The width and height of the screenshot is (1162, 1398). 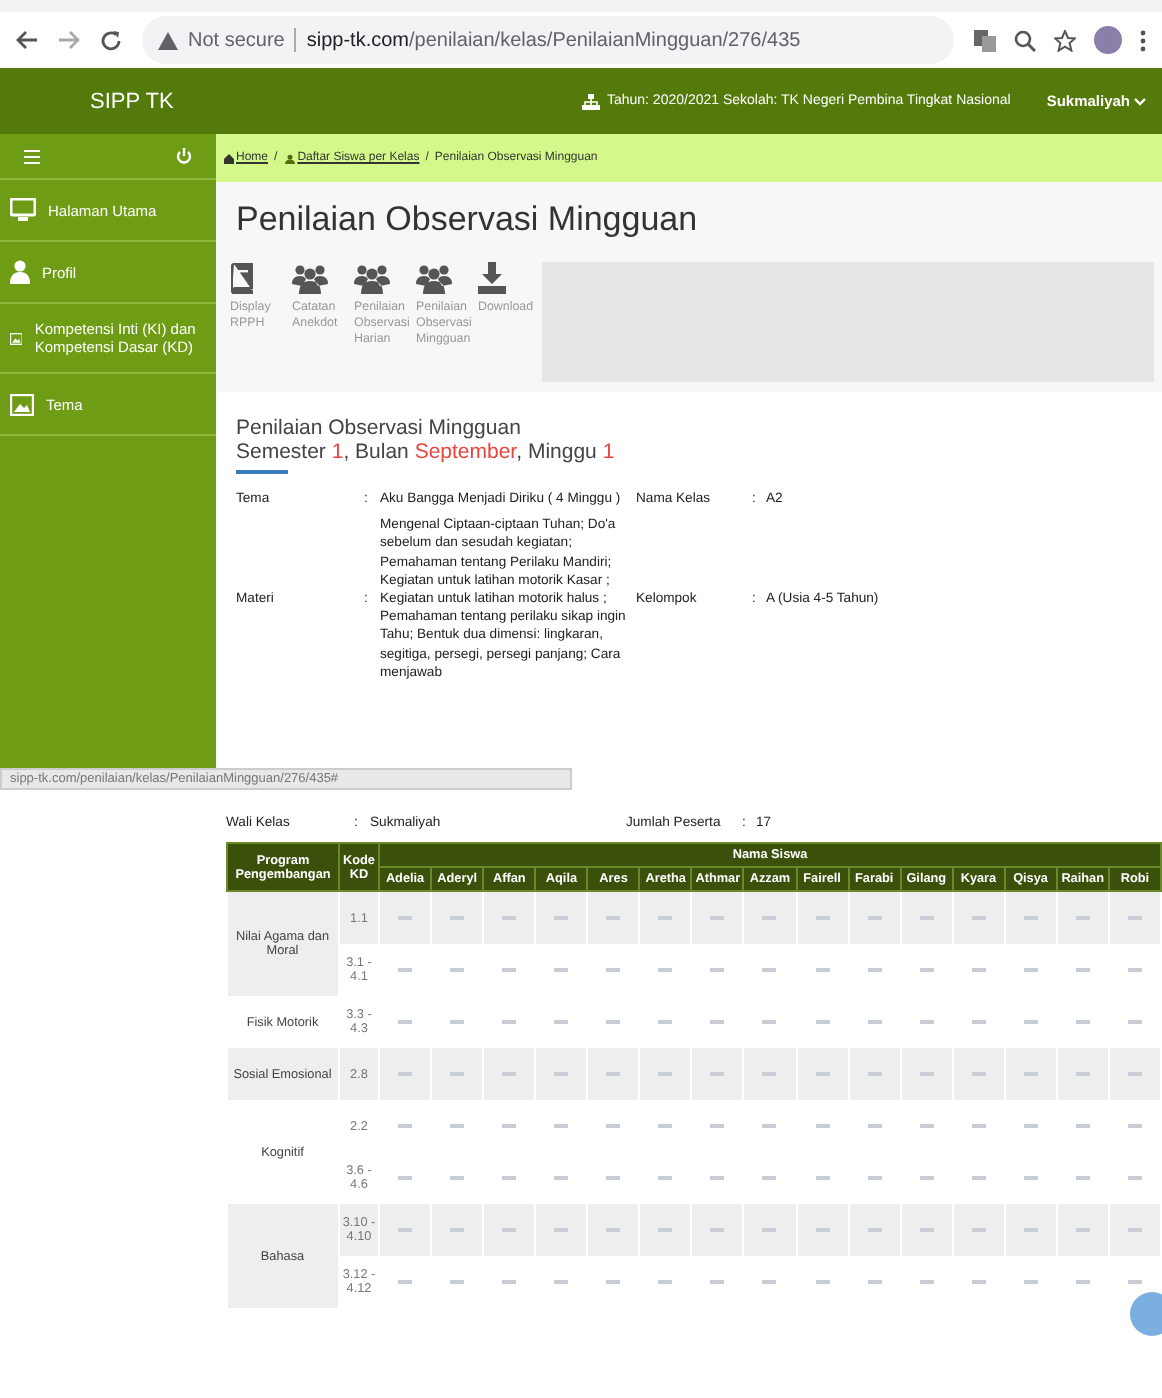 I want to click on hierarchy-icon, so click(x=591, y=101).